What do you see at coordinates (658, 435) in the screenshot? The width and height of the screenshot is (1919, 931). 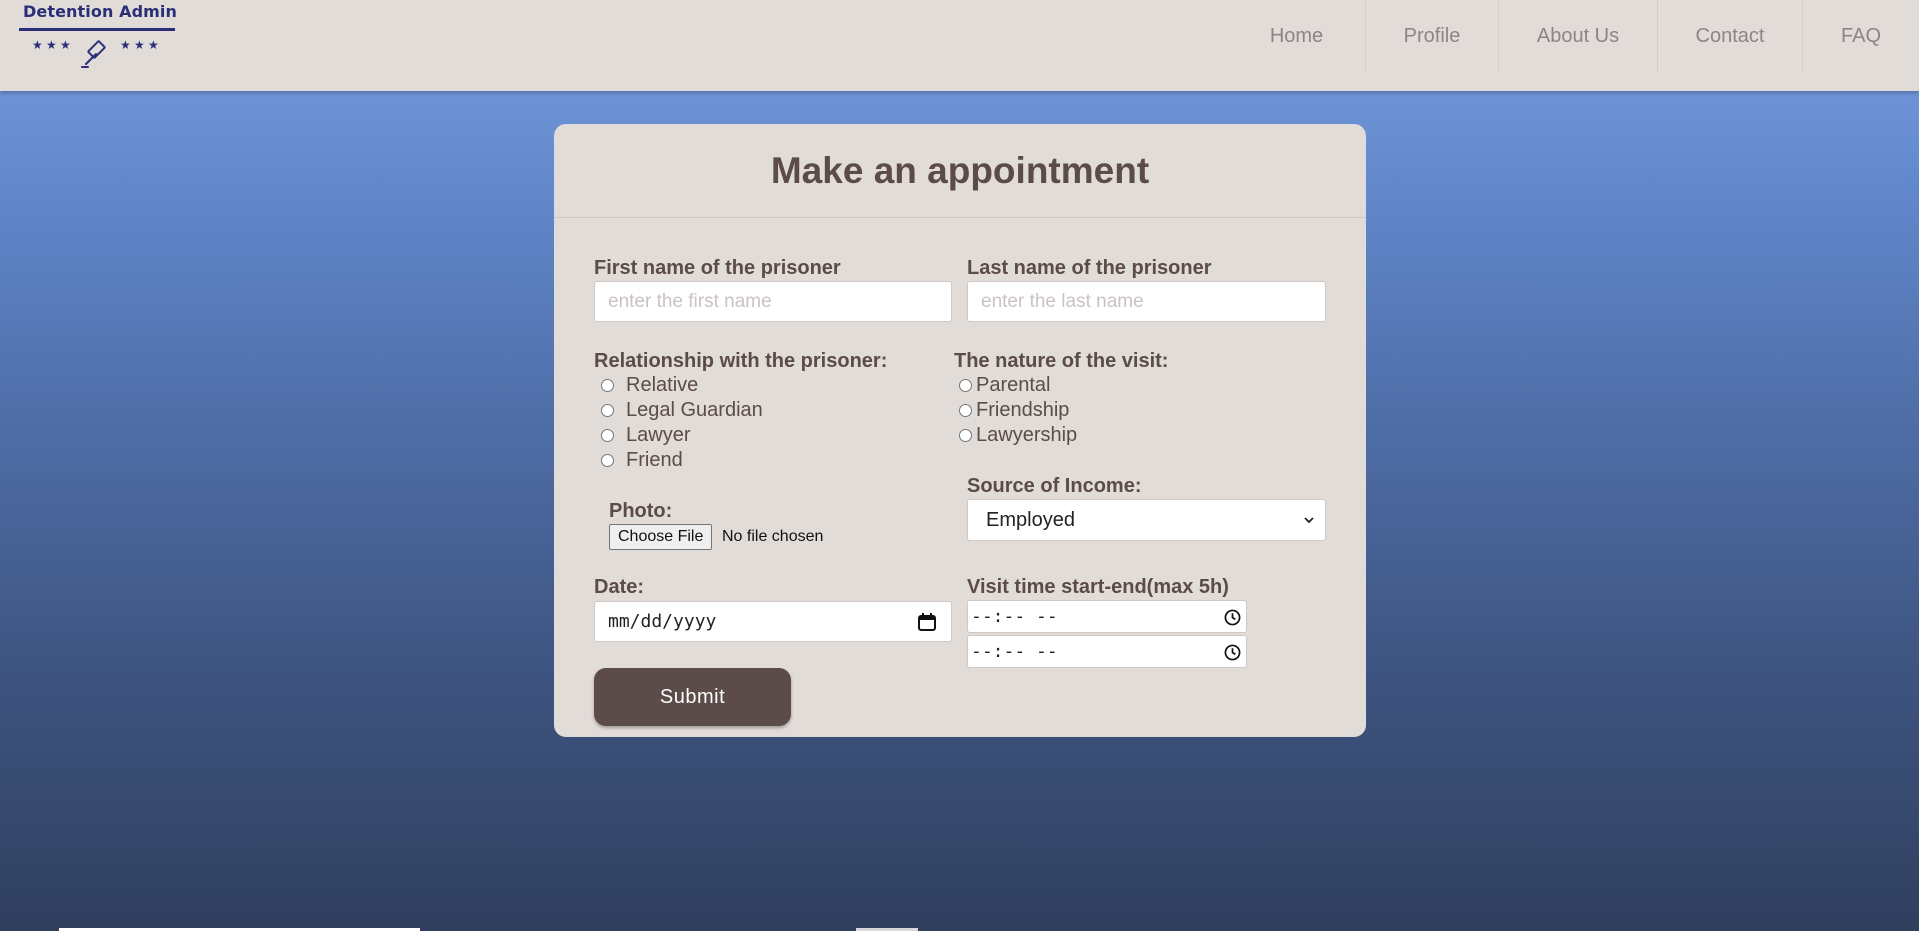 I see `relationship-option-label: Lawyer` at bounding box center [658, 435].